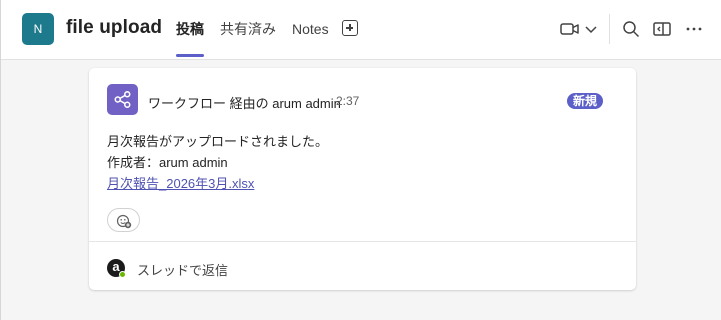 This screenshot has height=320, width=721. I want to click on message-sender: ワークフロー 経由の arum admin, so click(244, 103).